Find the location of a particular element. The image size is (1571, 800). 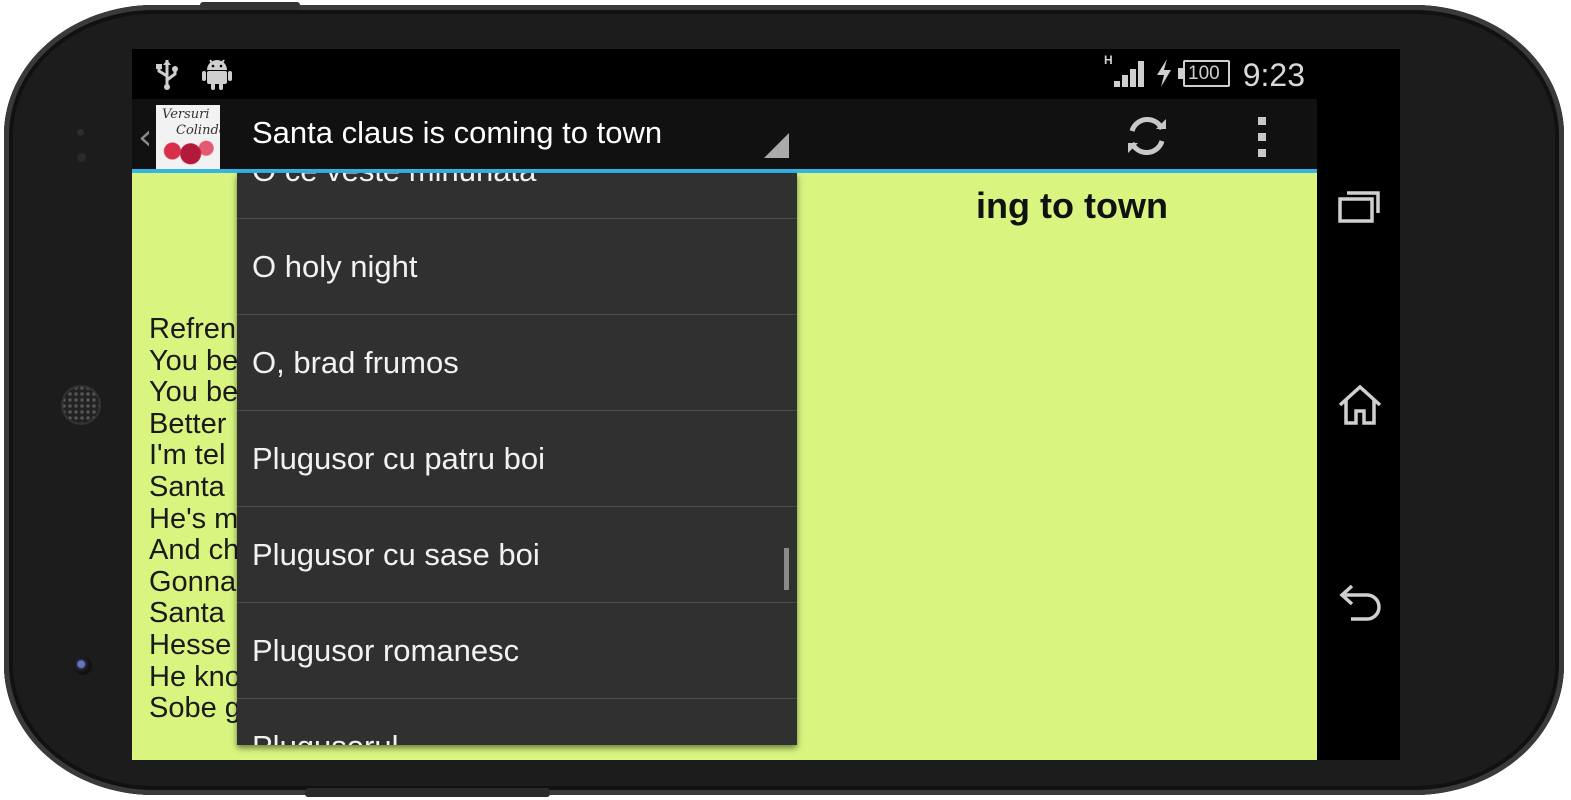

dropdown-item-label: O, brad frumos is located at coordinates (355, 362).